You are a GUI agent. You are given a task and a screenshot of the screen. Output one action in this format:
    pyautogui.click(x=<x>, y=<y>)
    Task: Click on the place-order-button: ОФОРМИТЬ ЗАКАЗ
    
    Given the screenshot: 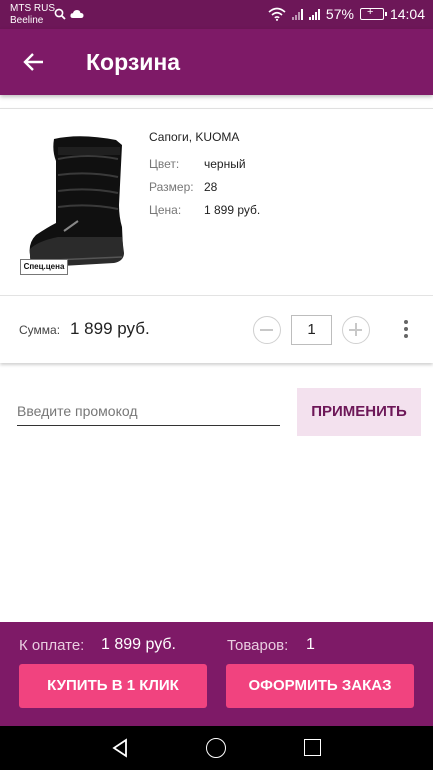 What is the action you would take?
    pyautogui.click(x=320, y=686)
    